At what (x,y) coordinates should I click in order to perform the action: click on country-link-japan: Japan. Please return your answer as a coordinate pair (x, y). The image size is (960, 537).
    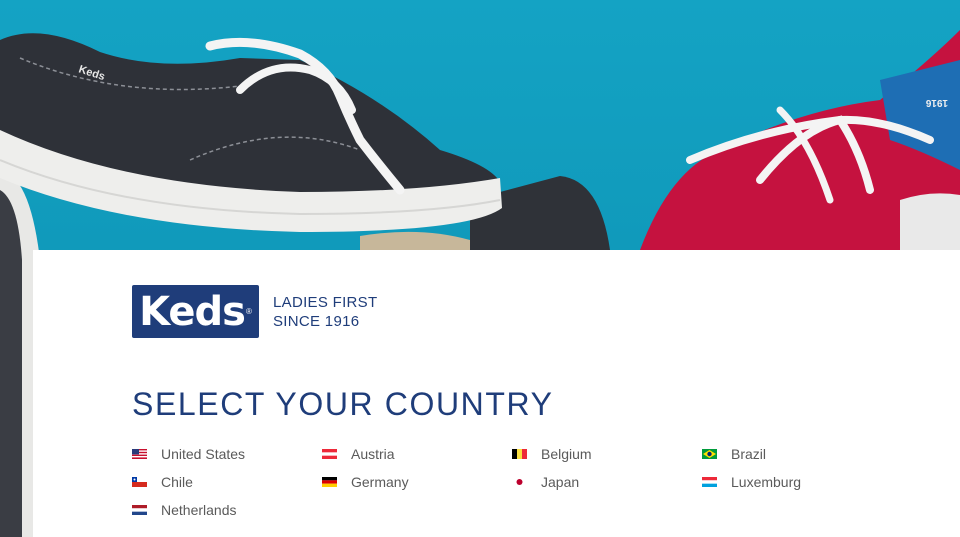
    Looking at the image, I should click on (545, 482).